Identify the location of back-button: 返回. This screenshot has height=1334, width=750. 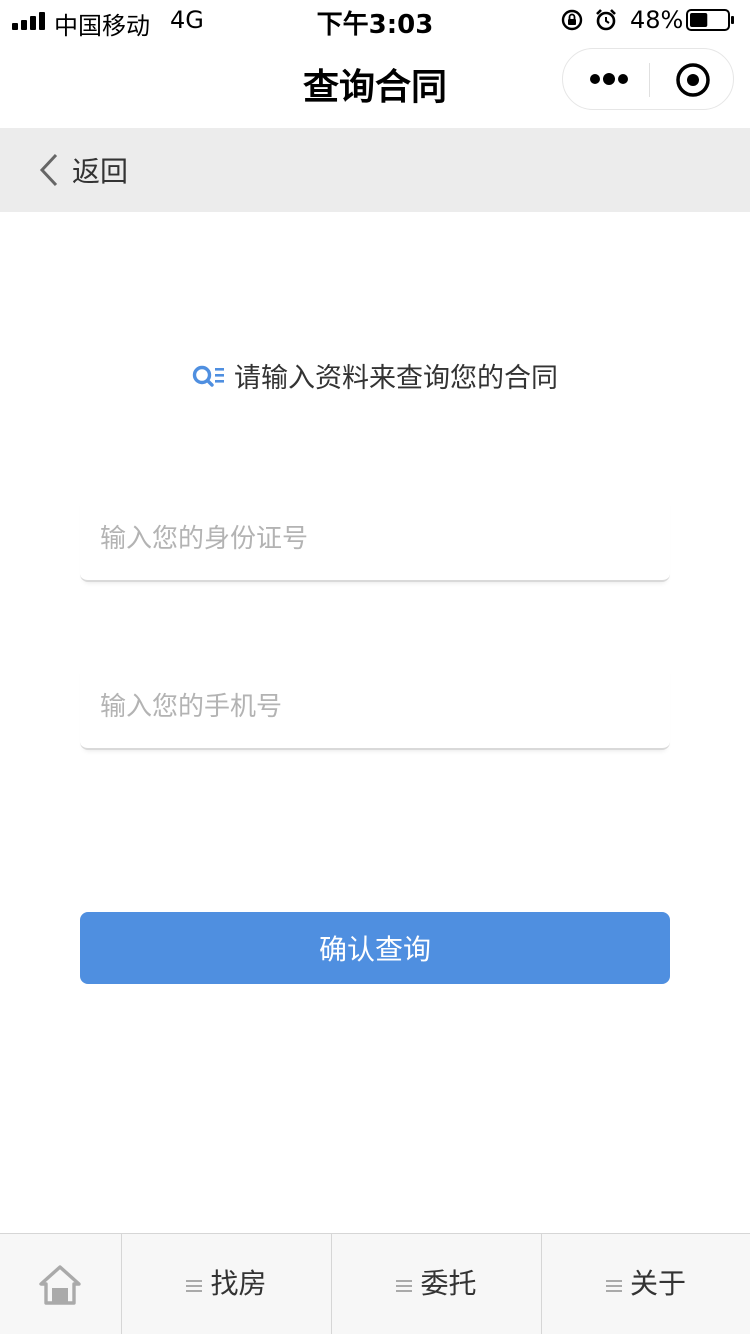
(100, 170).